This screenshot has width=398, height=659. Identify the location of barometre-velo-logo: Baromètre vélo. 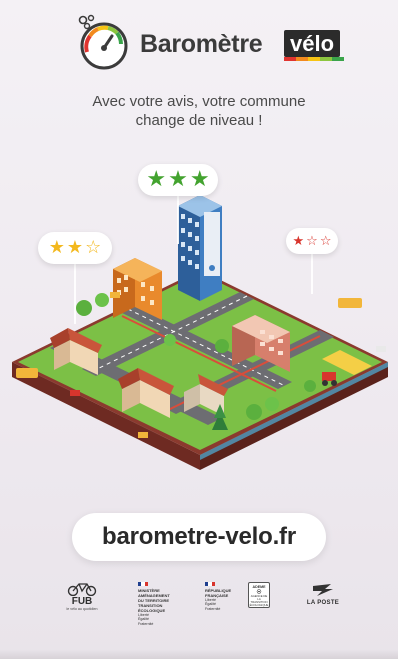
(209, 44).